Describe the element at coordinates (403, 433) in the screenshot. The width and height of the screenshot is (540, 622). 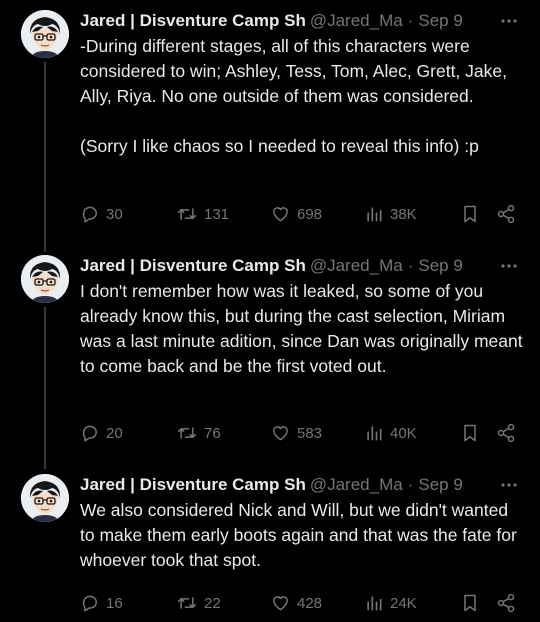
I see `view-count: 40K` at that location.